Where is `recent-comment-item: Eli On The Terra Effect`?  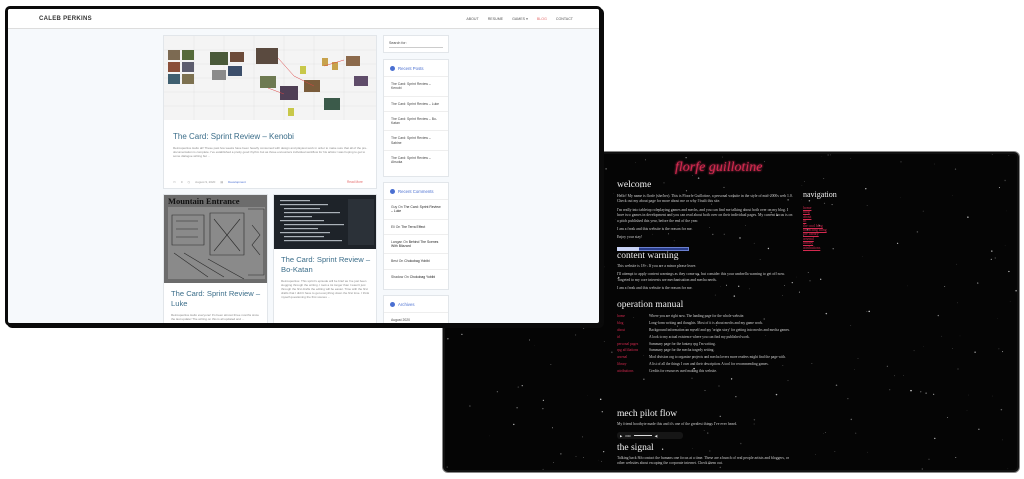 recent-comment-item: Eli On The Terra Effect is located at coordinates (416, 226).